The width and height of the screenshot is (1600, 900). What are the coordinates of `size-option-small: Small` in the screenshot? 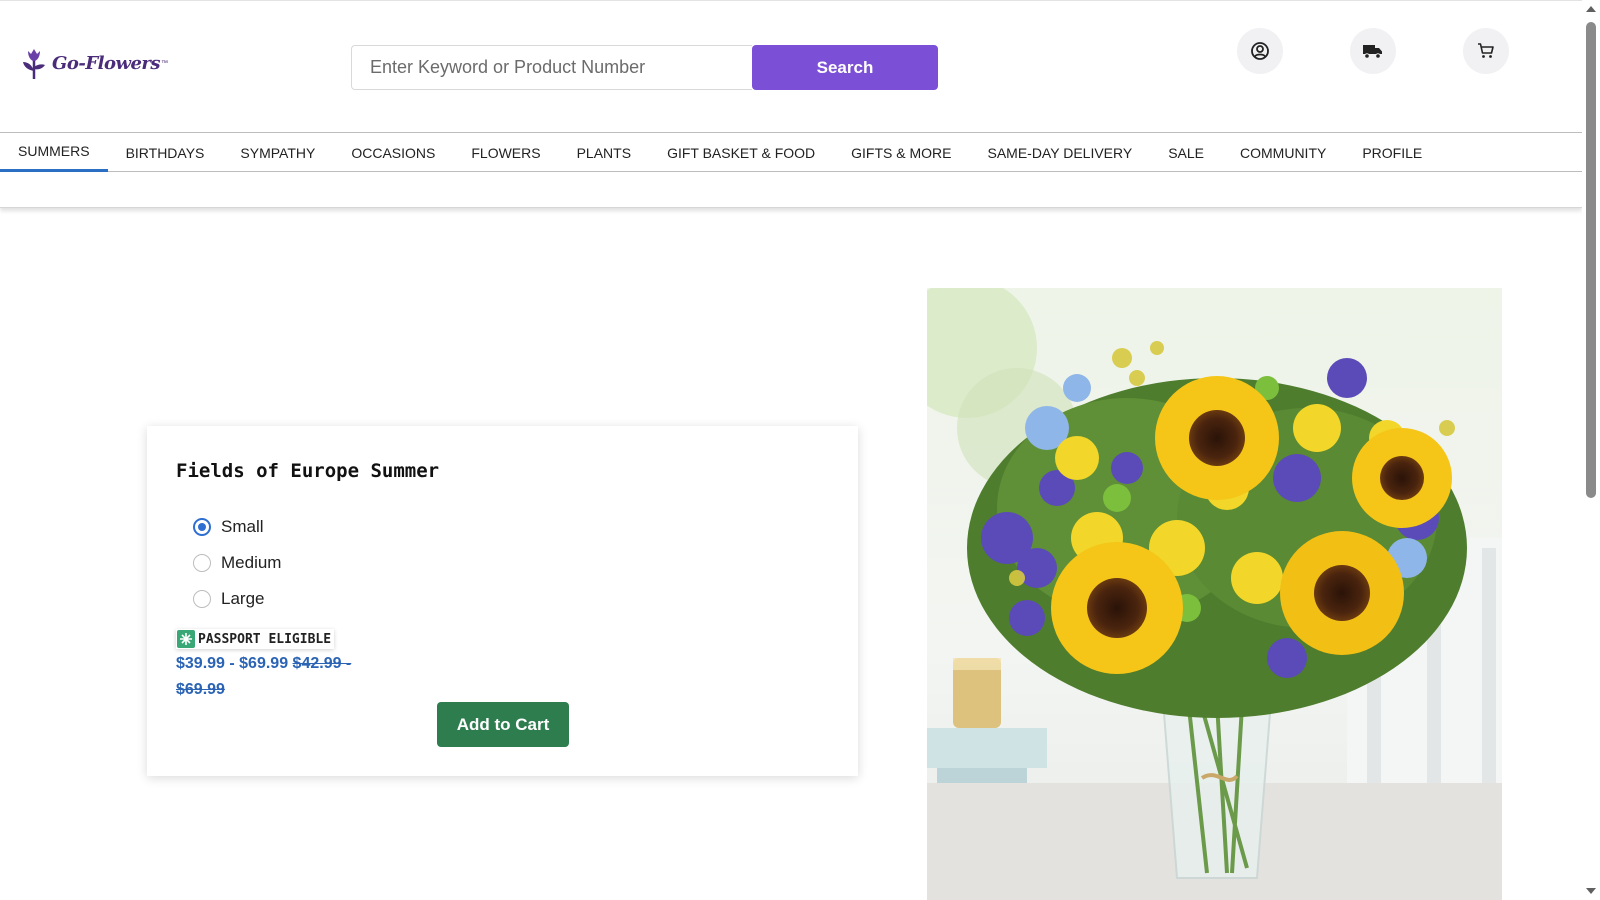 It's located at (228, 527).